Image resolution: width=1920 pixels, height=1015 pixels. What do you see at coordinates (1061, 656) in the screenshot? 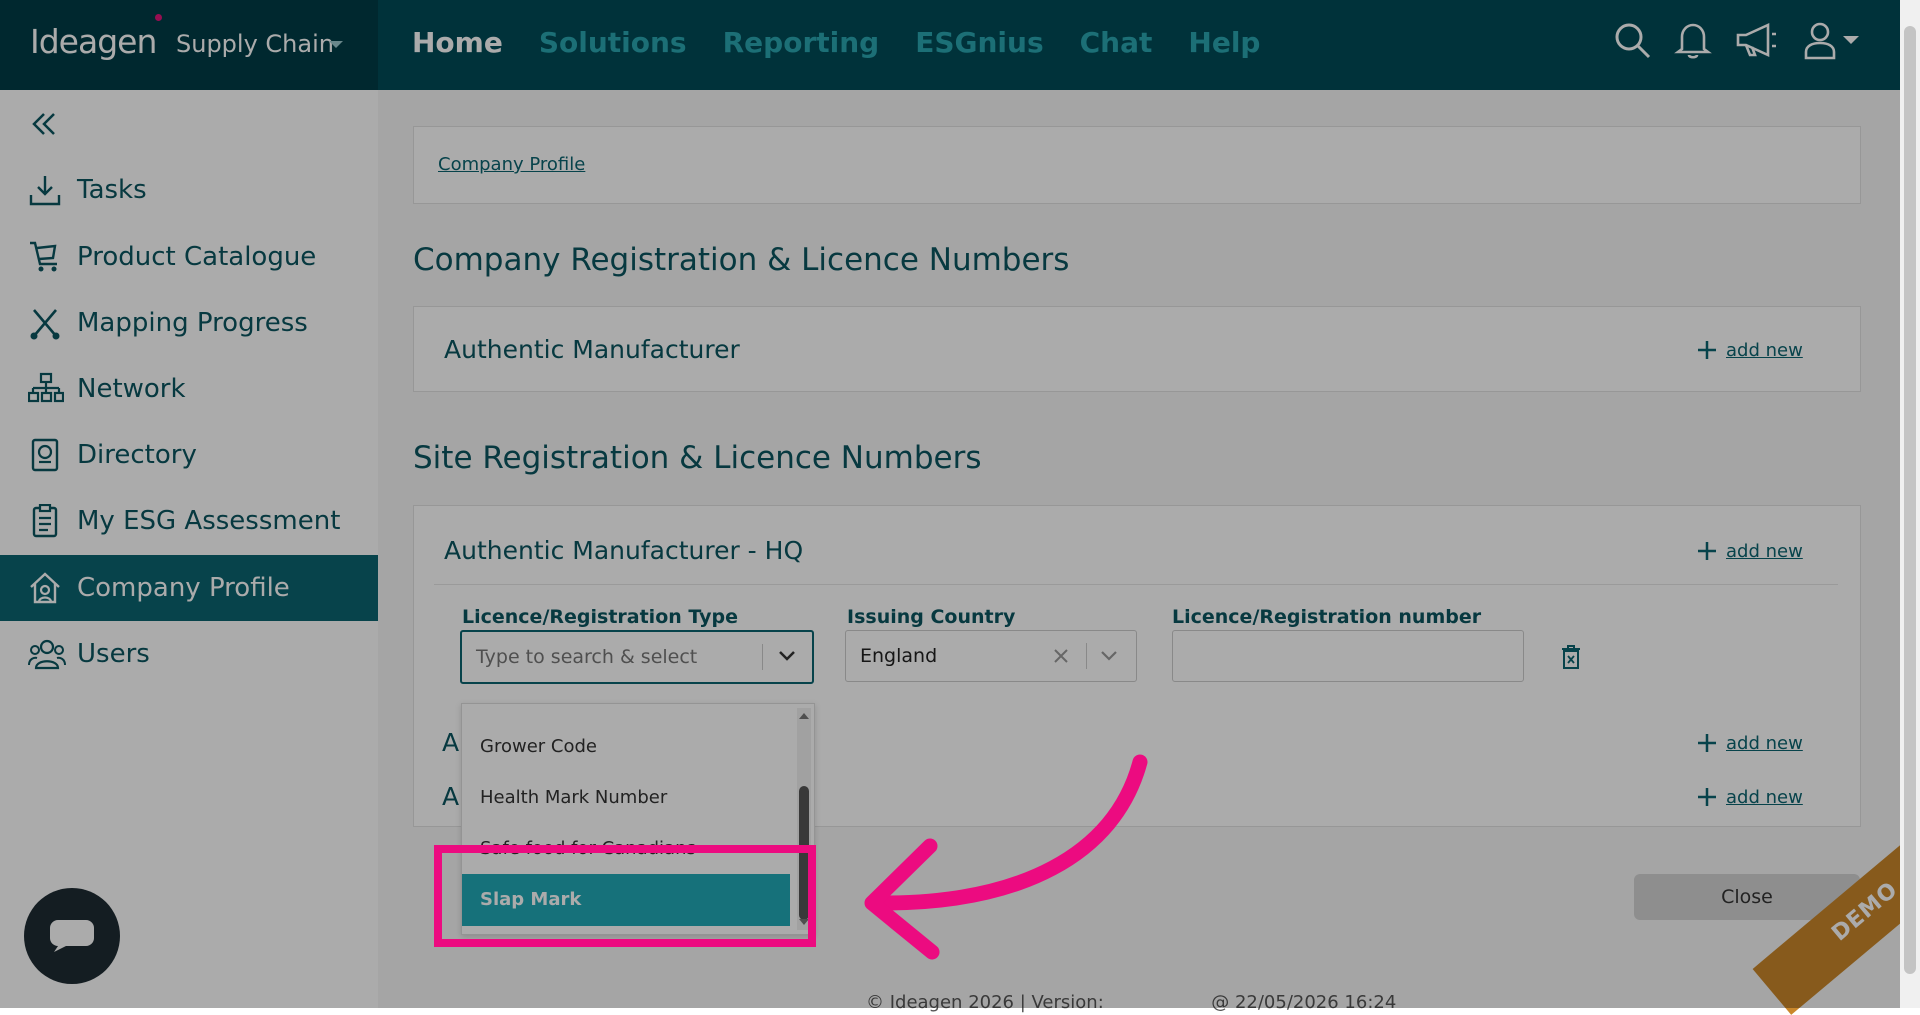
I see `clear-icon` at bounding box center [1061, 656].